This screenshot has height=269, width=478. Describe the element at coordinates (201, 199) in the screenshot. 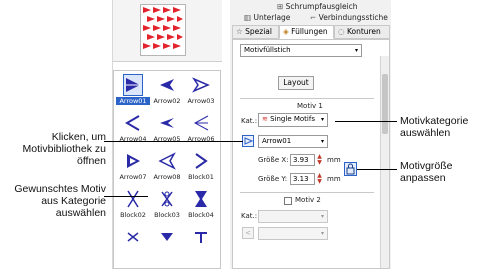

I see `block04-icon` at that location.